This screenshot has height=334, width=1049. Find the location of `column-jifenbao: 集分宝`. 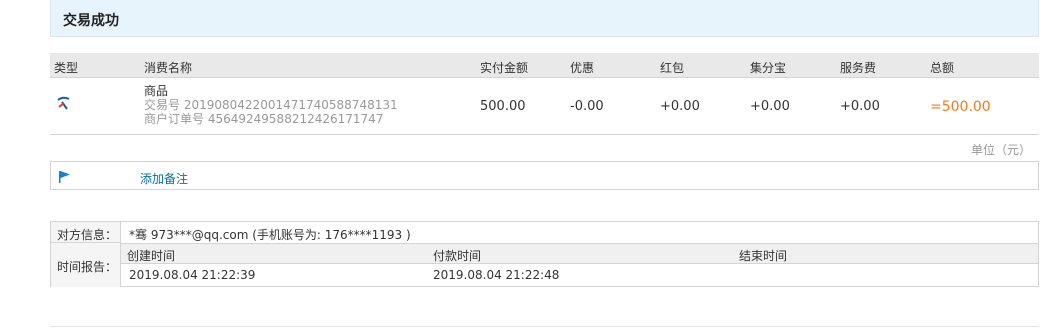

column-jifenbao: 集分宝 is located at coordinates (768, 68).